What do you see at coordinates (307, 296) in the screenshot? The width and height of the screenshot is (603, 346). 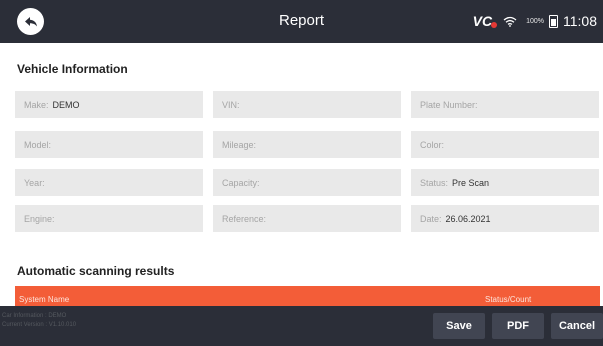 I see `results-table-header: System Name Status/Count` at bounding box center [307, 296].